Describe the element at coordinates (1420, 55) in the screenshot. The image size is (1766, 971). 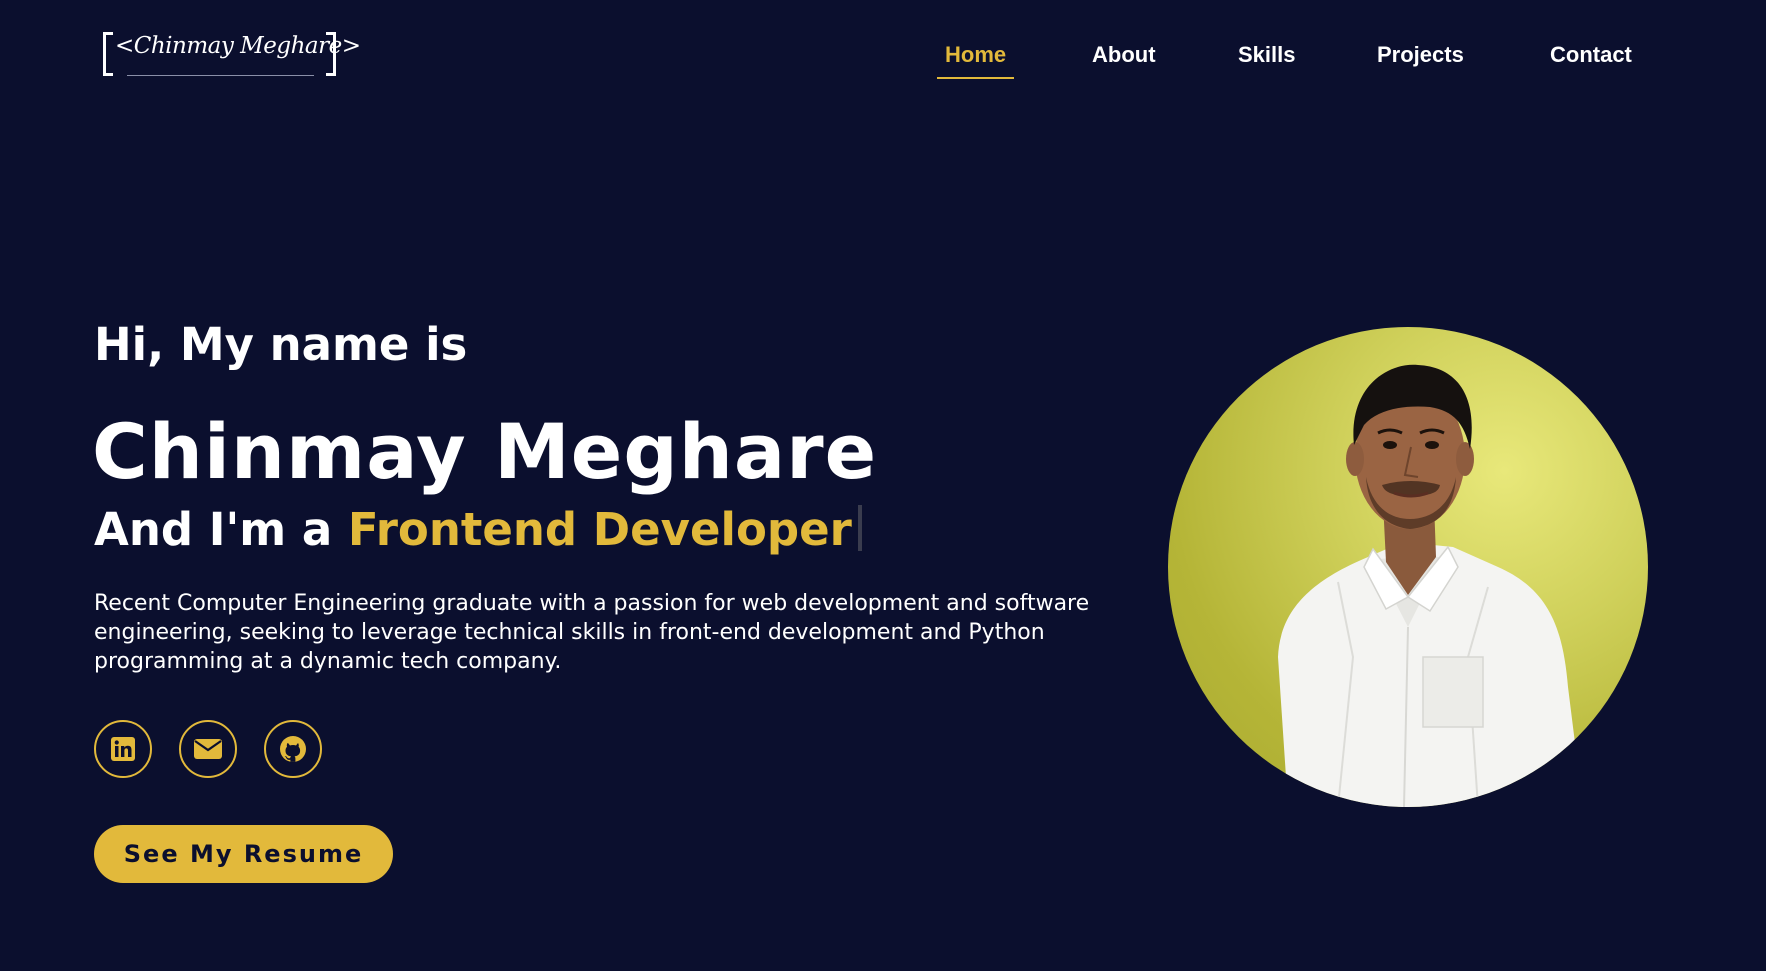
I see `nav-projects: Projects` at that location.